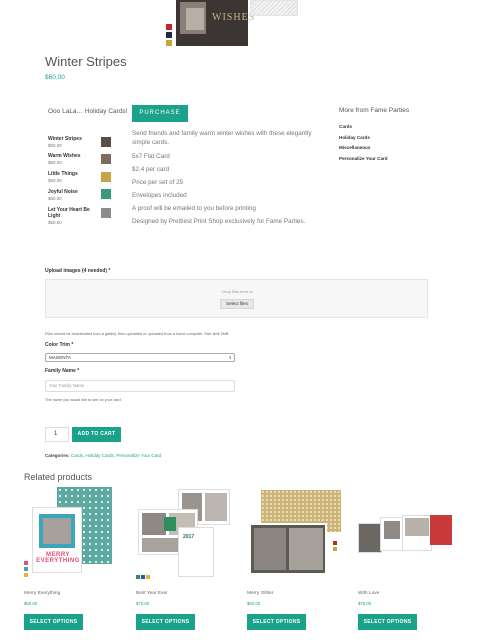  What do you see at coordinates (196, 552) in the screenshot?
I see `card-insert: 2017` at bounding box center [196, 552].